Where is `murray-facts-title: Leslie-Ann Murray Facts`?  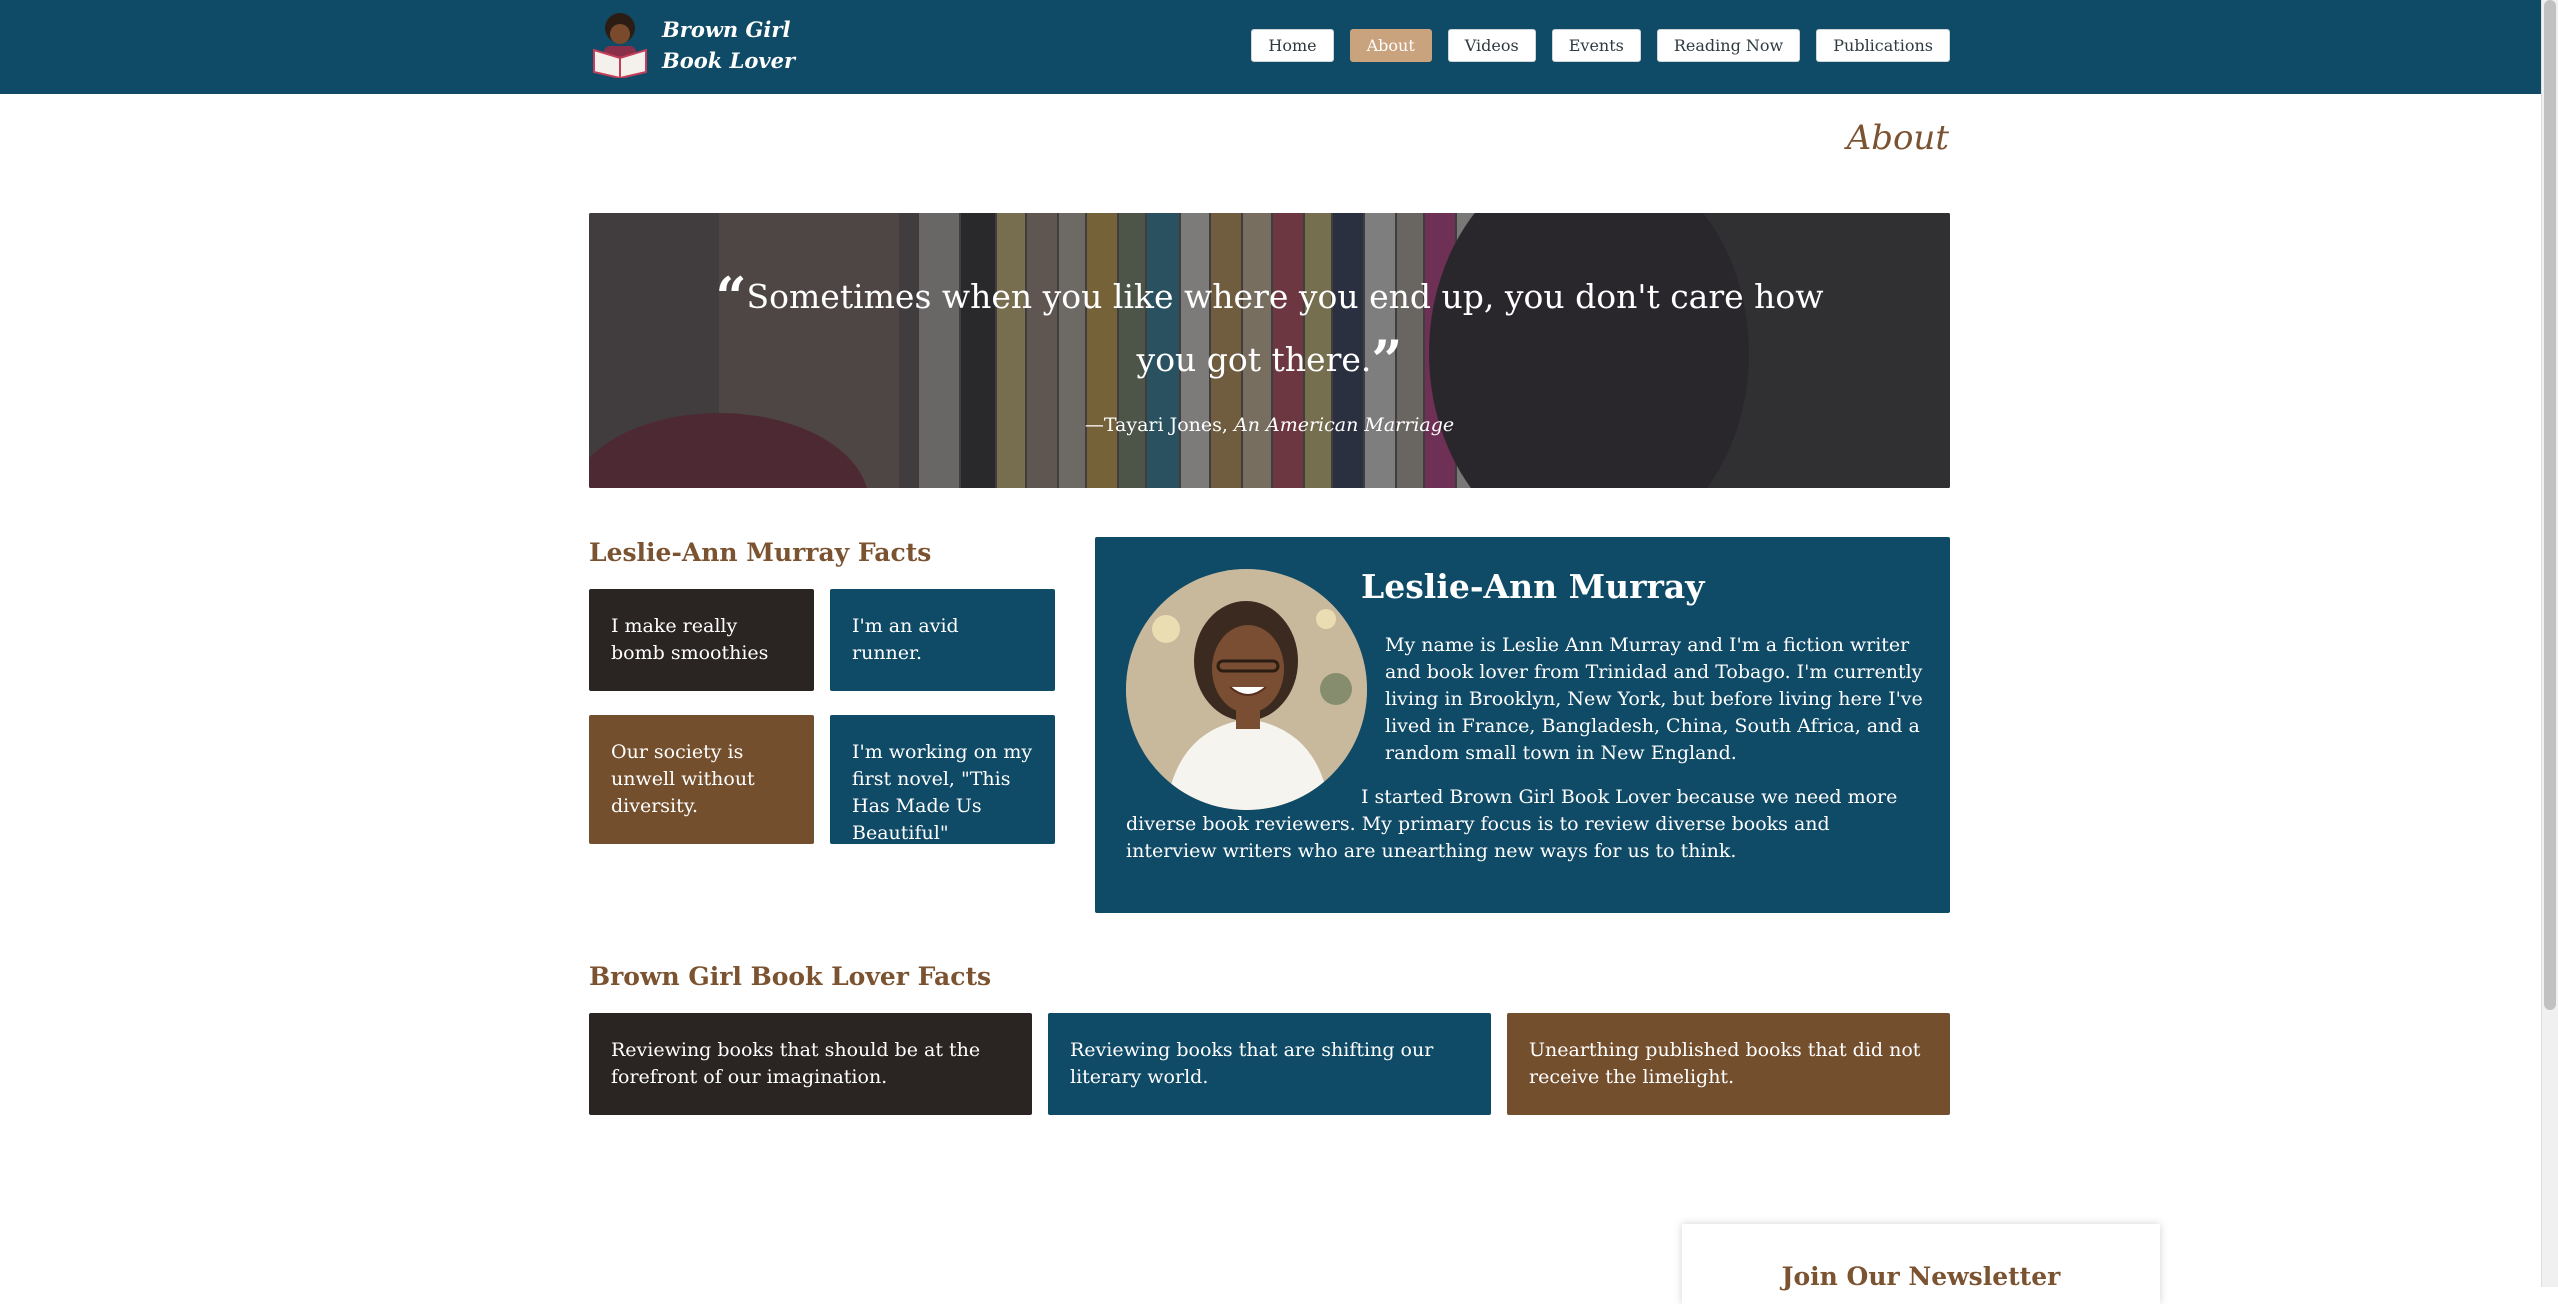 murray-facts-title: Leslie-Ann Murray Facts is located at coordinates (760, 552).